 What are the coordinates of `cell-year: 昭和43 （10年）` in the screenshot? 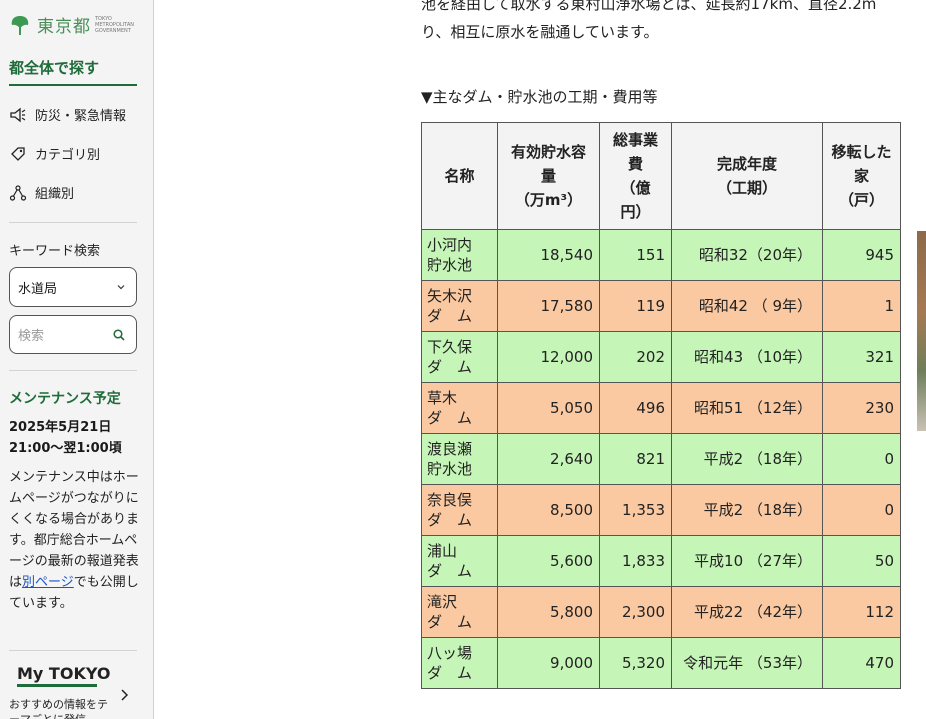 It's located at (747, 357).